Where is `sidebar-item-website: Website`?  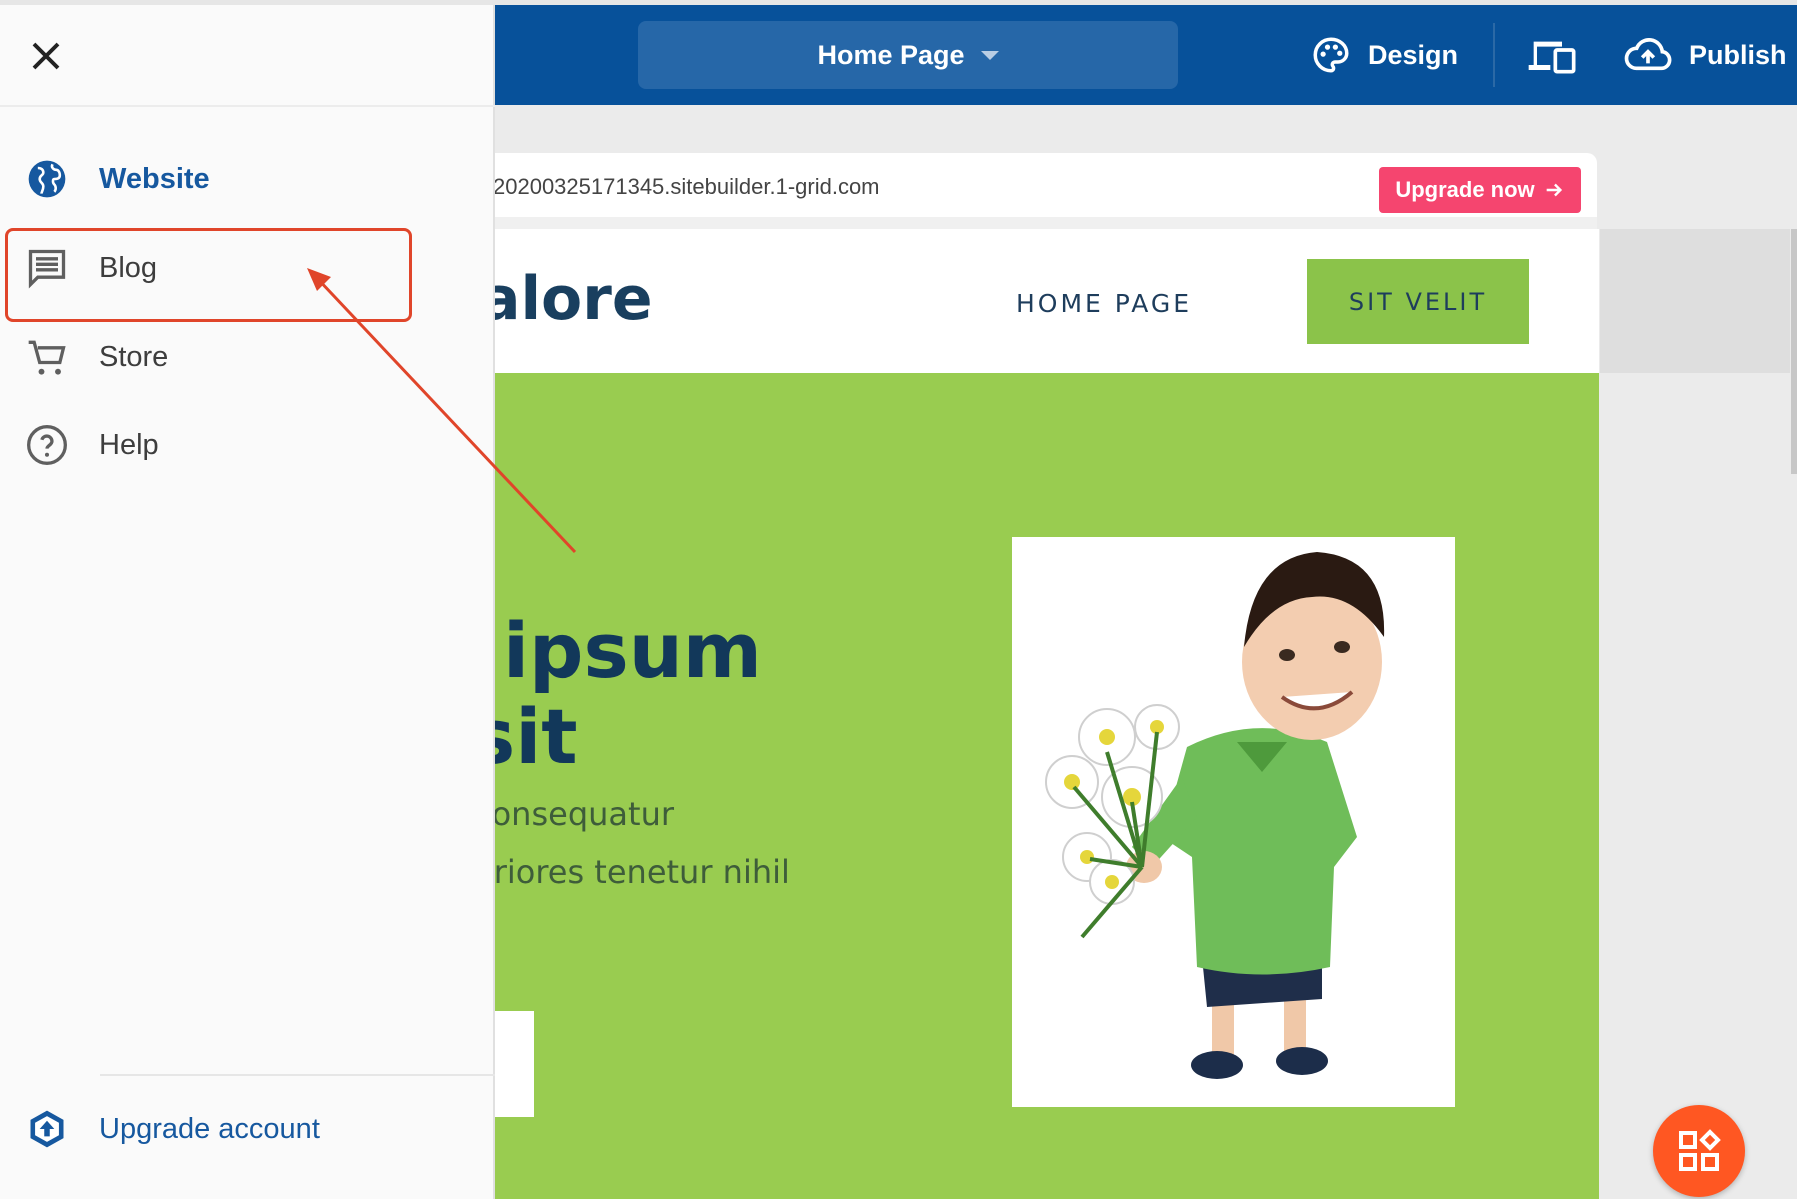 sidebar-item-website: Website is located at coordinates (247, 179).